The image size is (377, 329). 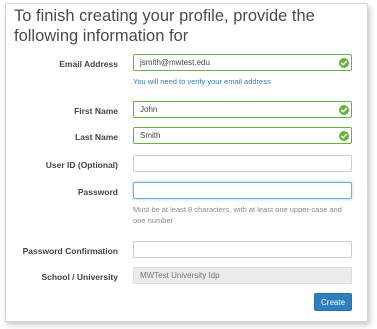 I want to click on password-confirmation-field, so click(x=242, y=249).